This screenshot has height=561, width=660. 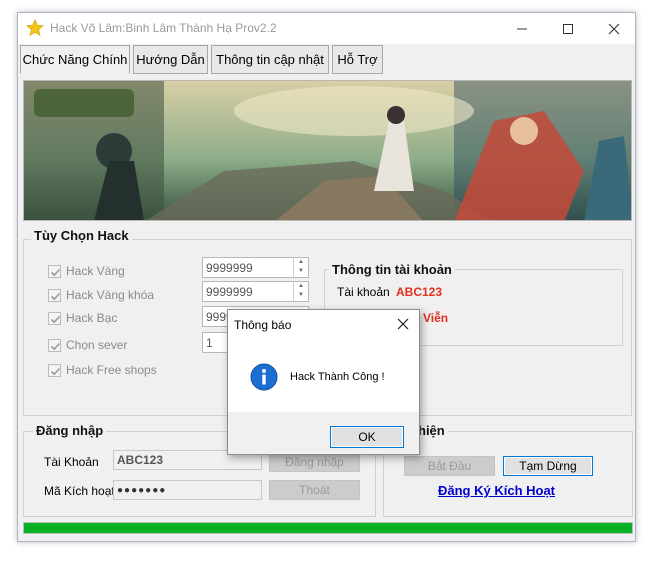 I want to click on progress-fill, so click(x=328, y=528).